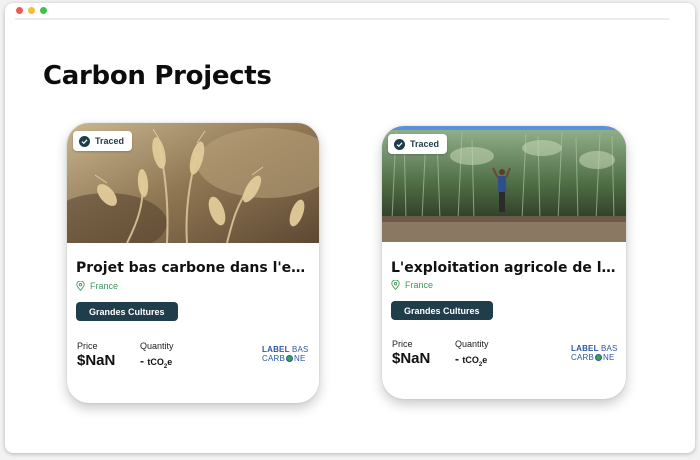  What do you see at coordinates (342, 19) in the screenshot?
I see `header-divider` at bounding box center [342, 19].